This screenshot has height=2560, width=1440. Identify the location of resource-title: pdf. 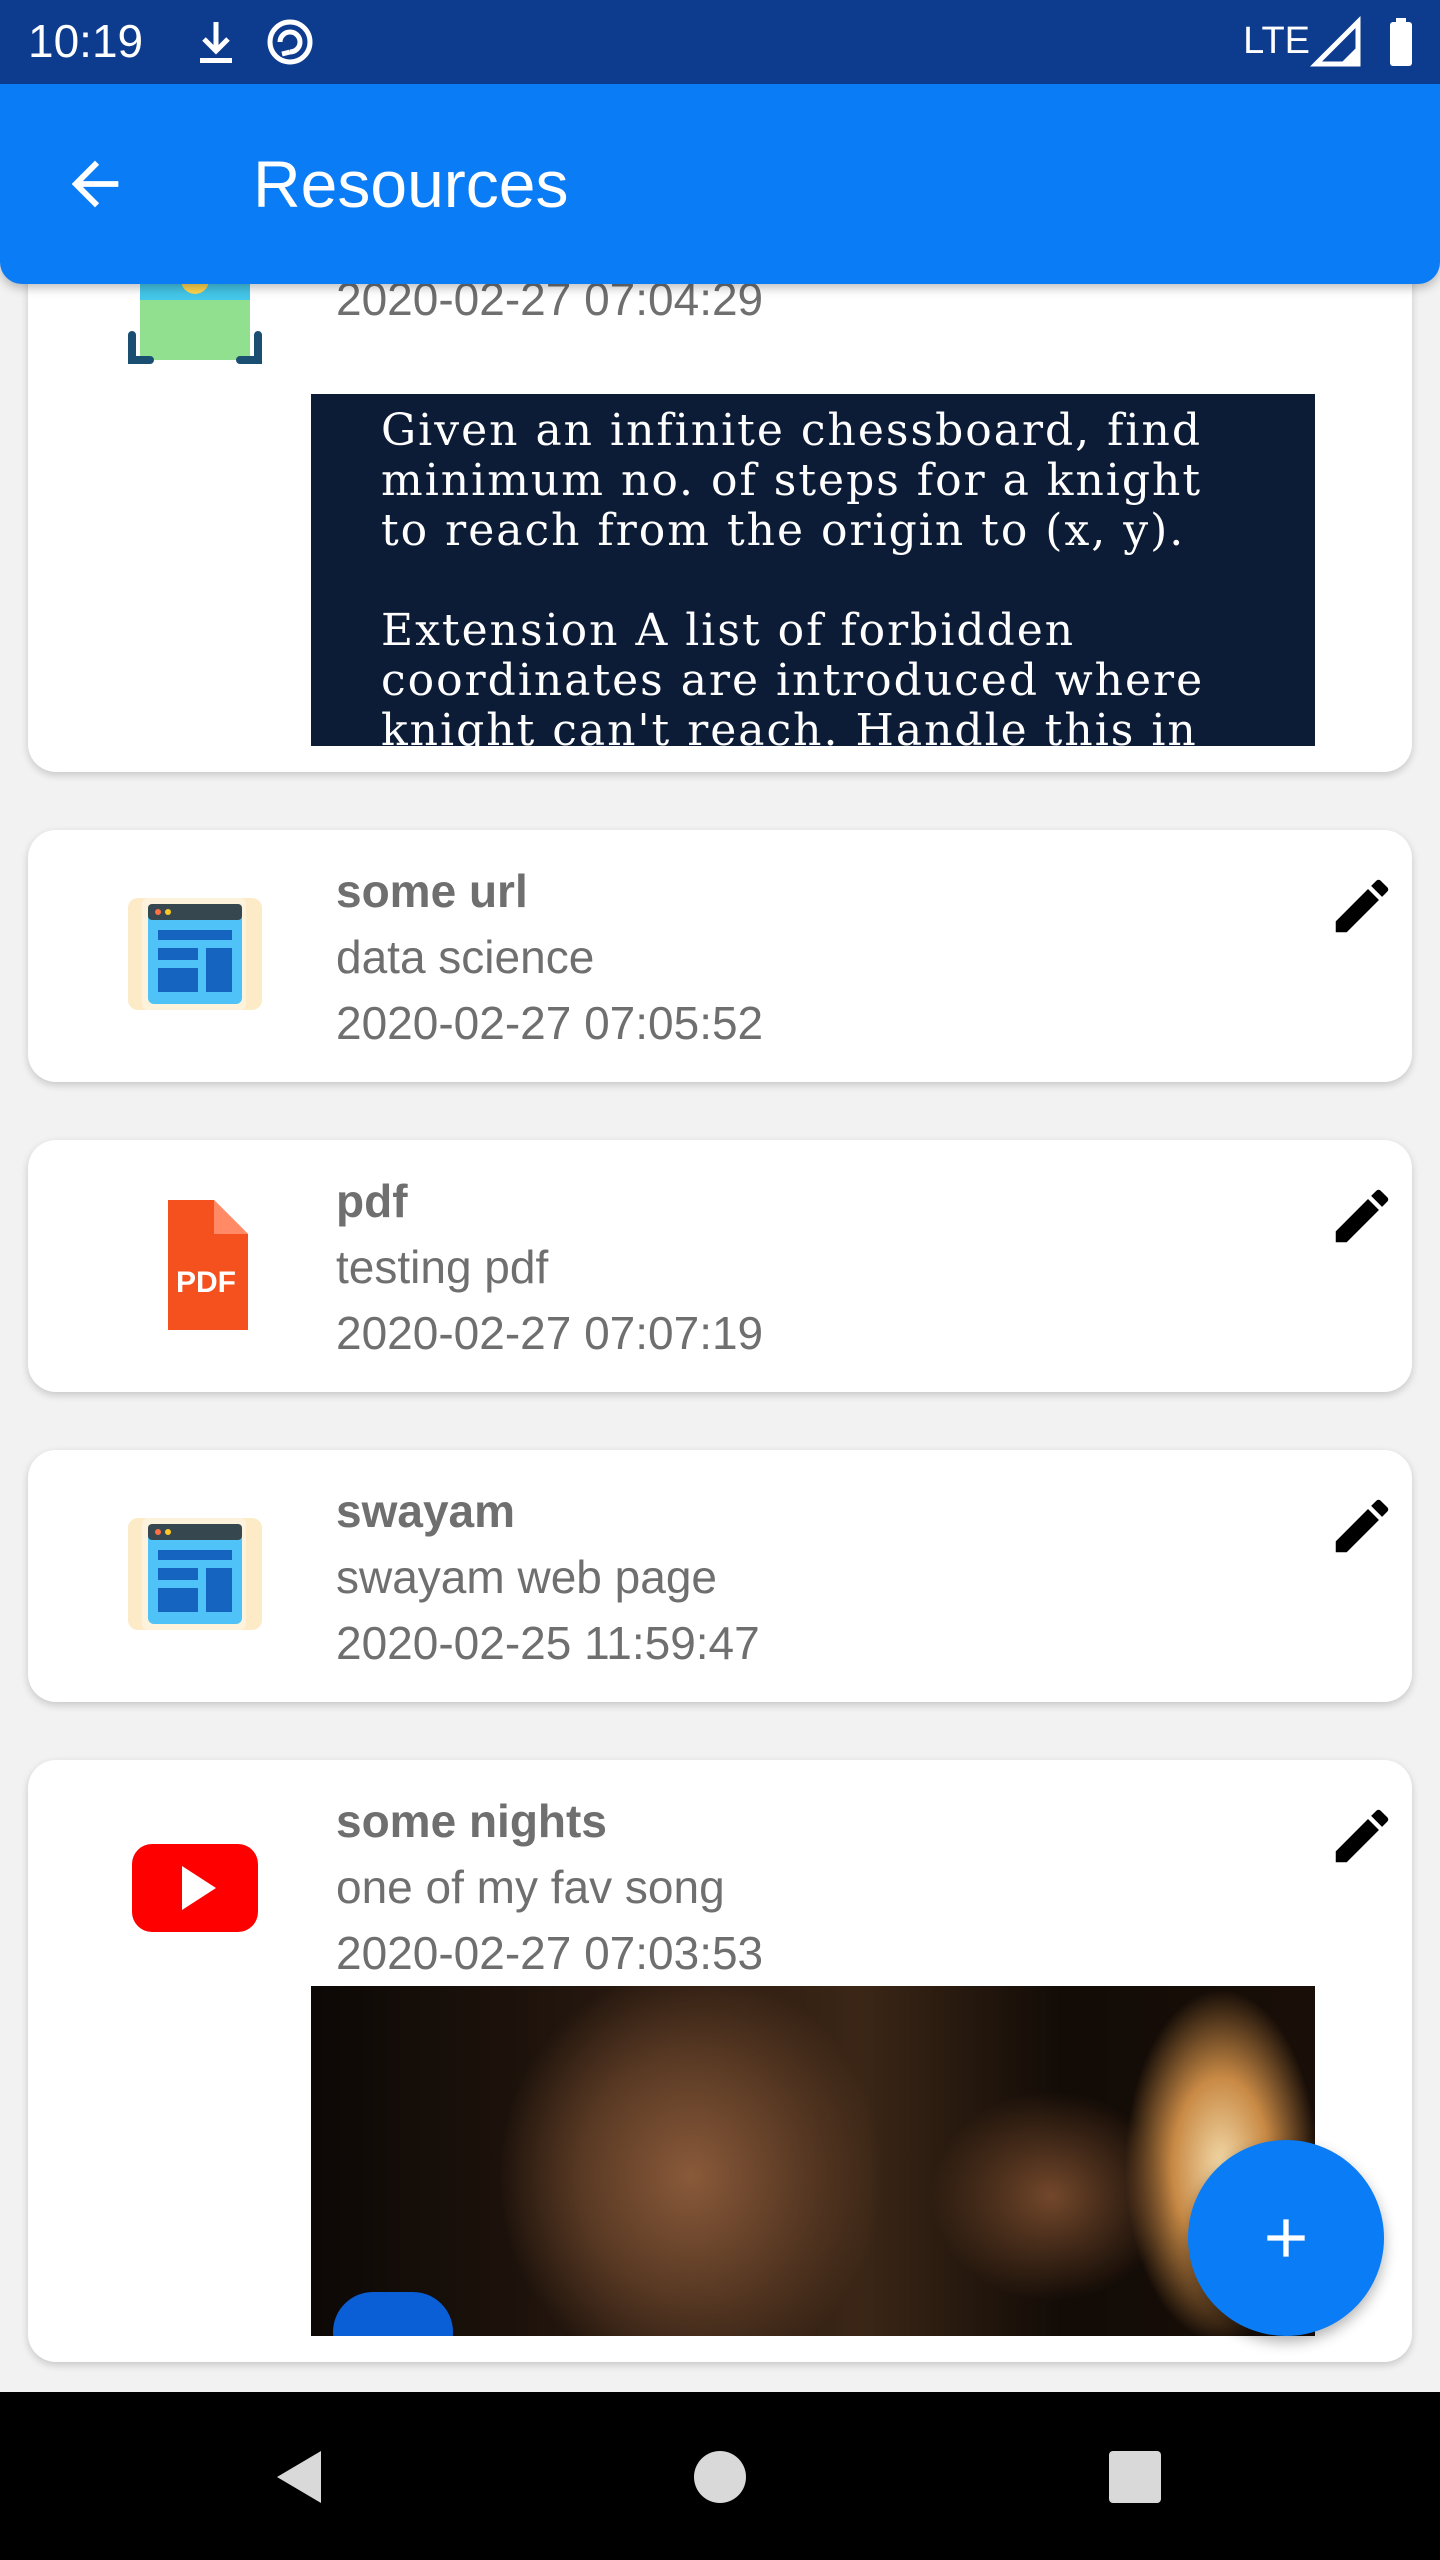
(372, 1201).